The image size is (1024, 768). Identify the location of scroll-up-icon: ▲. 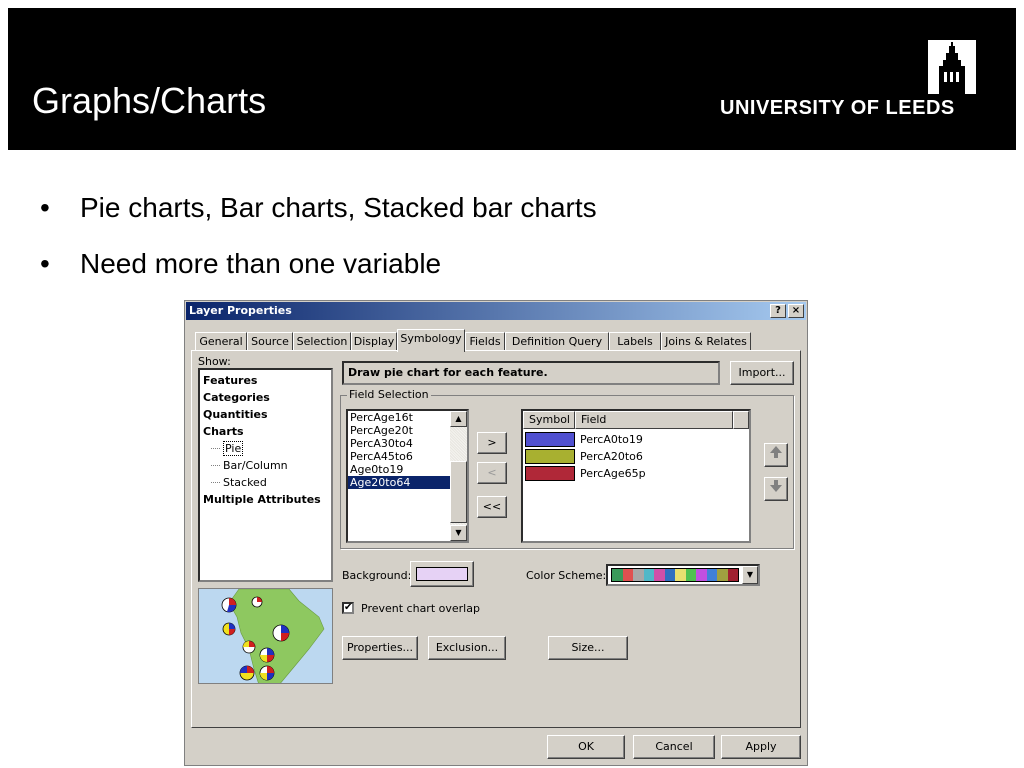
(458, 419).